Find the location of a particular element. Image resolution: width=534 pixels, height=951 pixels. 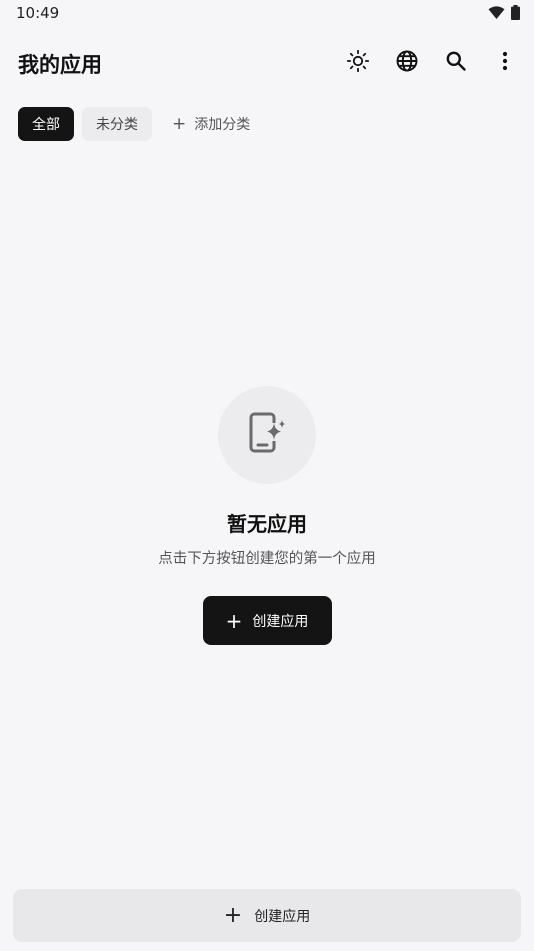

bottom-create-app-button: + 创建应用 is located at coordinates (267, 915).